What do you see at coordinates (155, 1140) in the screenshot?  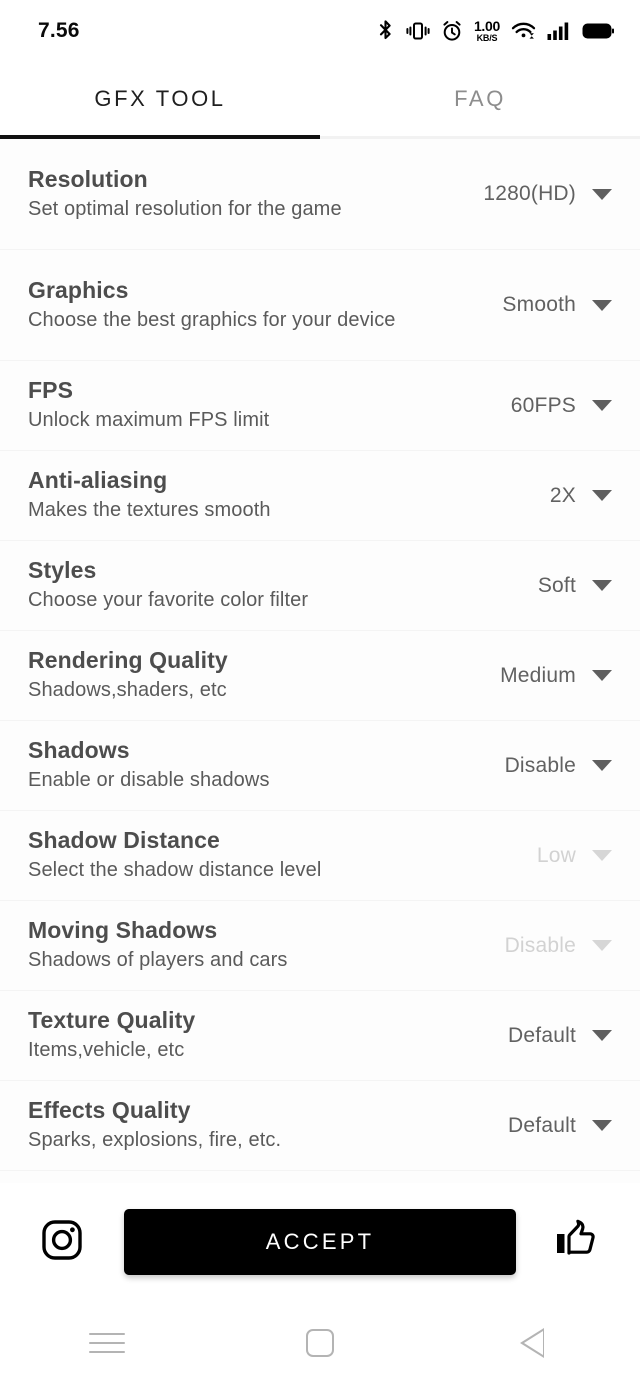 I see `setting-subtitle: Sparks, explosions, fire, etc.` at bounding box center [155, 1140].